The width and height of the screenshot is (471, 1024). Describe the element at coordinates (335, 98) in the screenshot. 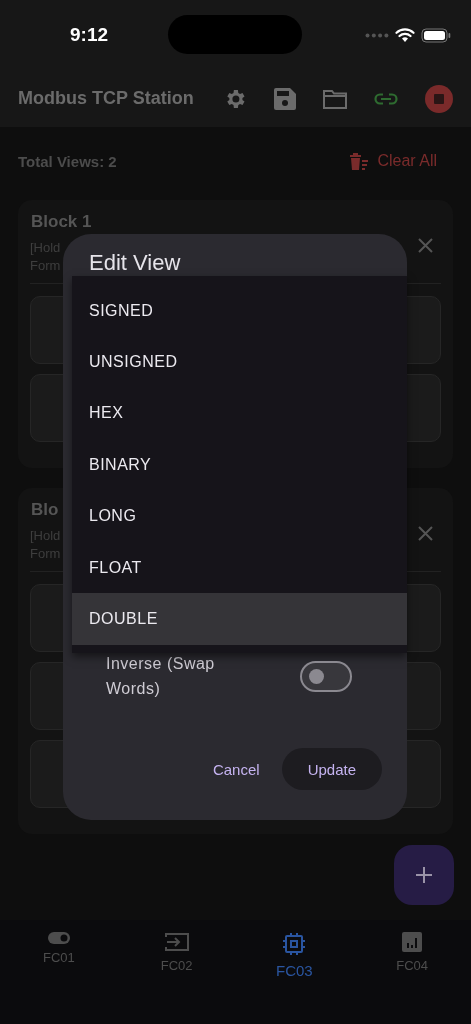

I see `folder-icon` at that location.